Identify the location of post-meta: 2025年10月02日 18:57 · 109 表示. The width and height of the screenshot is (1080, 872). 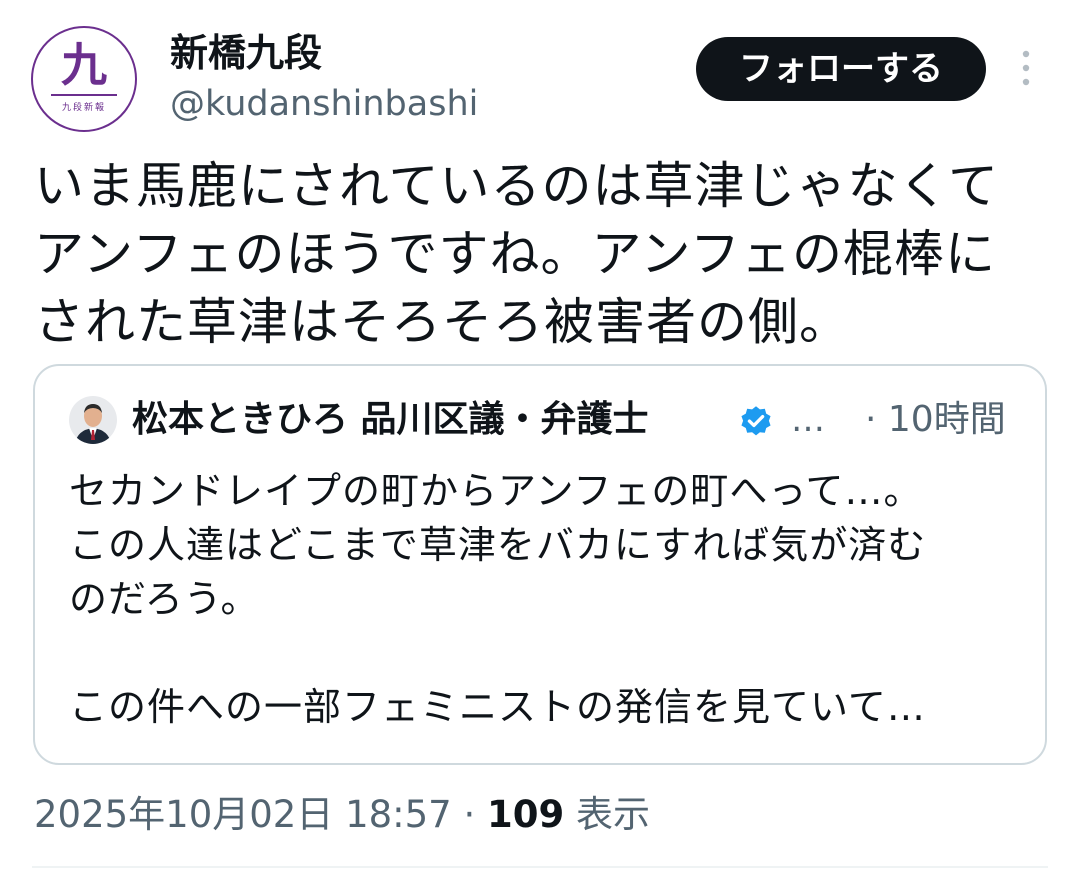
(342, 815).